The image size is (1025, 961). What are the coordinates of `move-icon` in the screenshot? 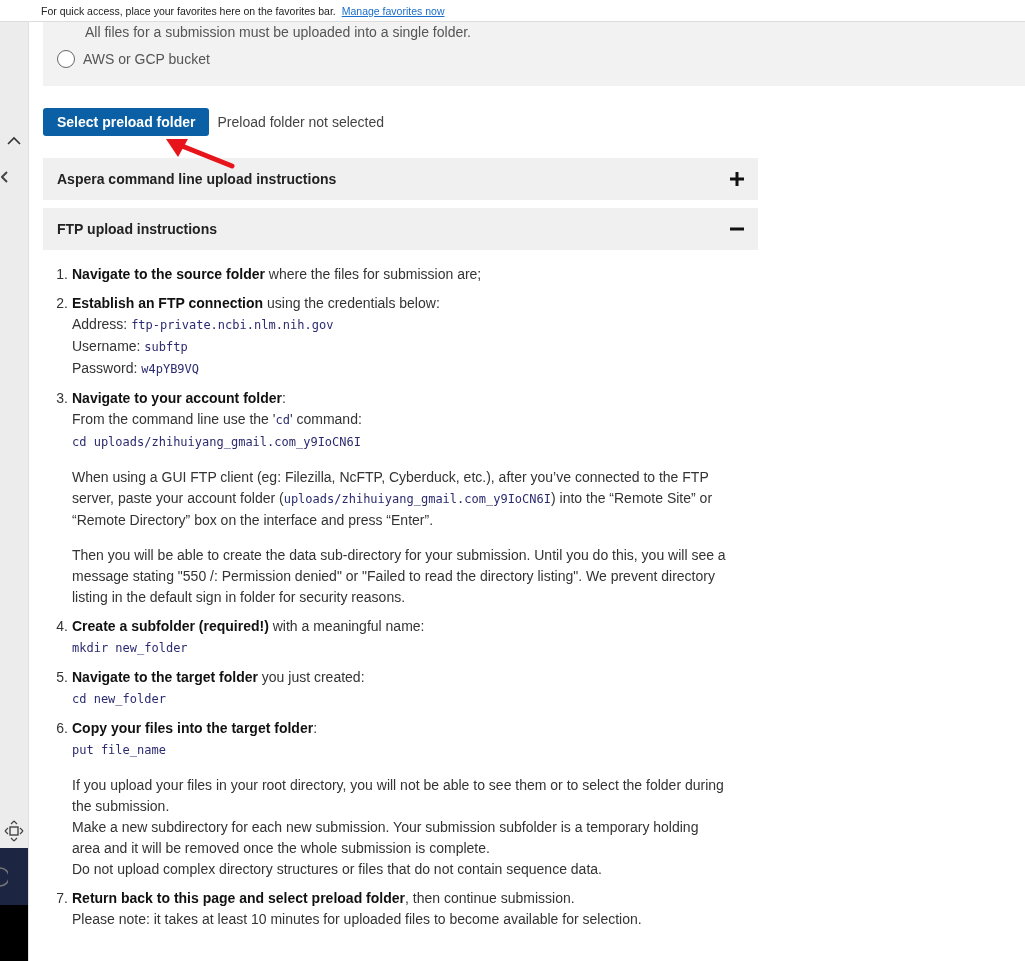 It's located at (14, 831).